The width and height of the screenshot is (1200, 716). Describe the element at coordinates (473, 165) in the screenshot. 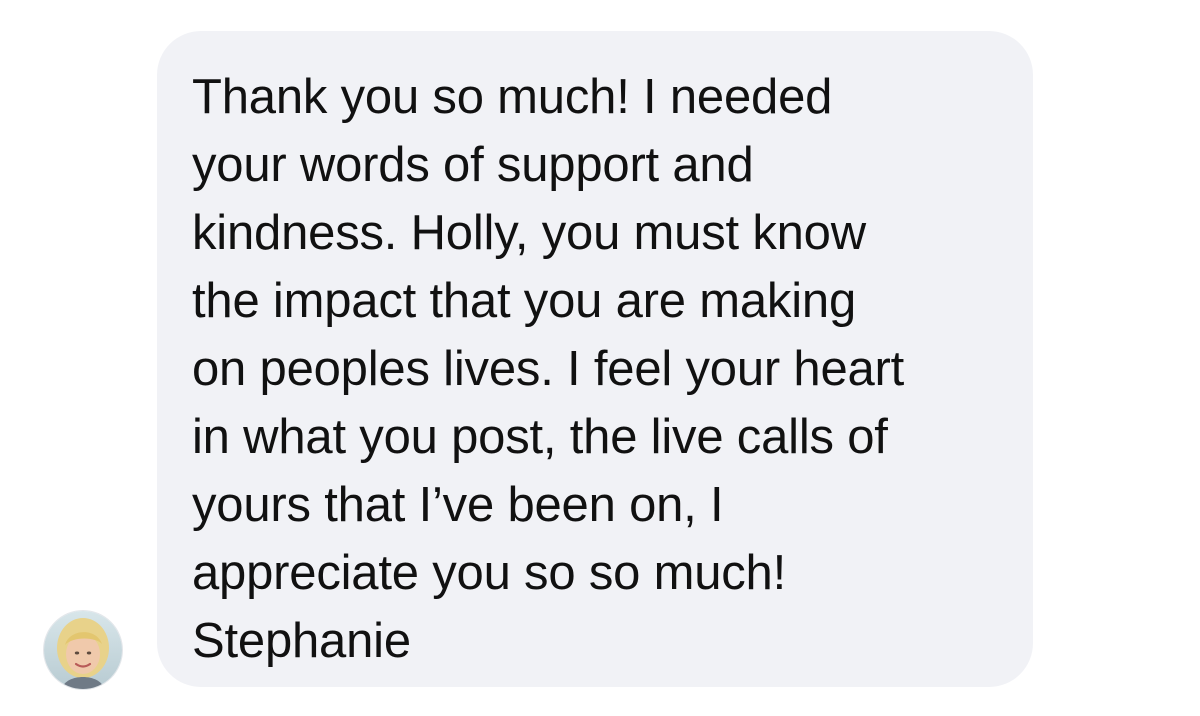

I see `message-line: your words of support and` at that location.